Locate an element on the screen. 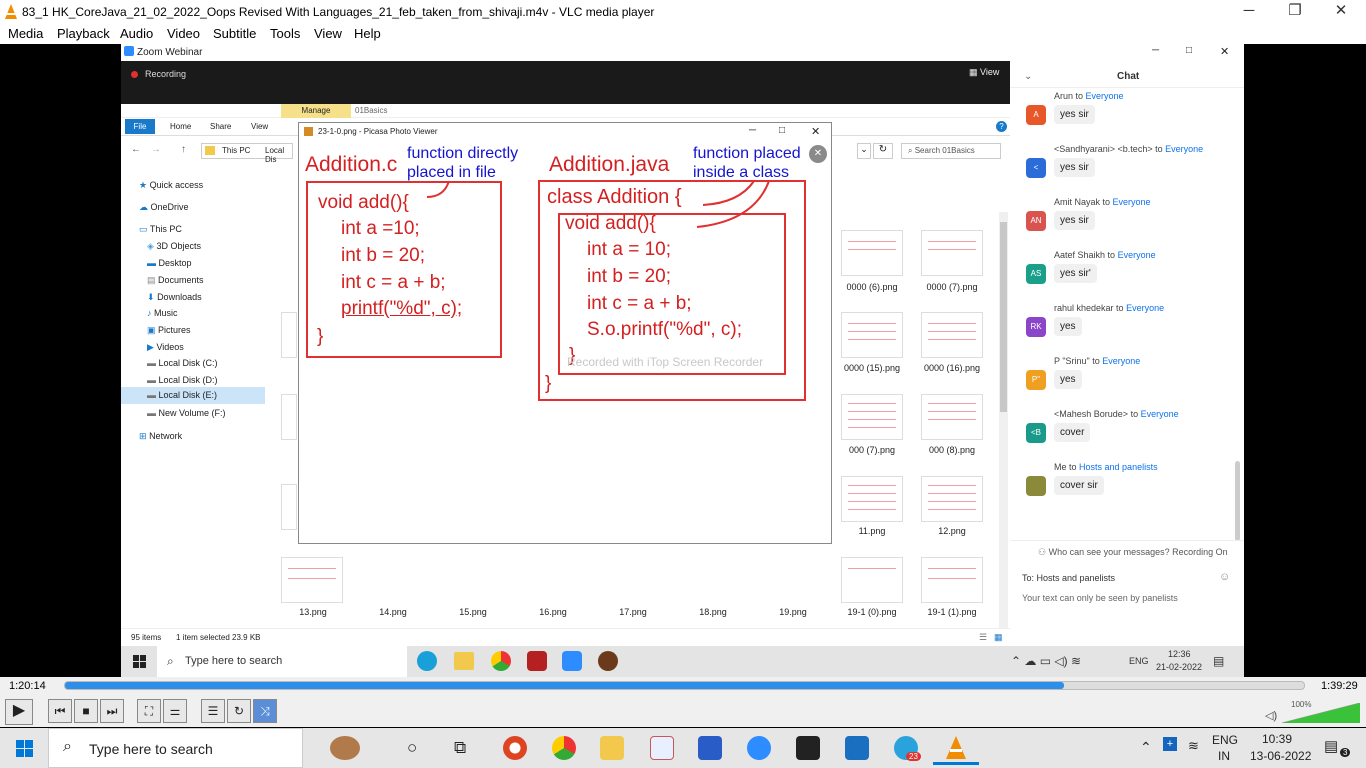 This screenshot has width=1366, height=768. zoom-maximize-icon: □ is located at coordinates (1189, 50).